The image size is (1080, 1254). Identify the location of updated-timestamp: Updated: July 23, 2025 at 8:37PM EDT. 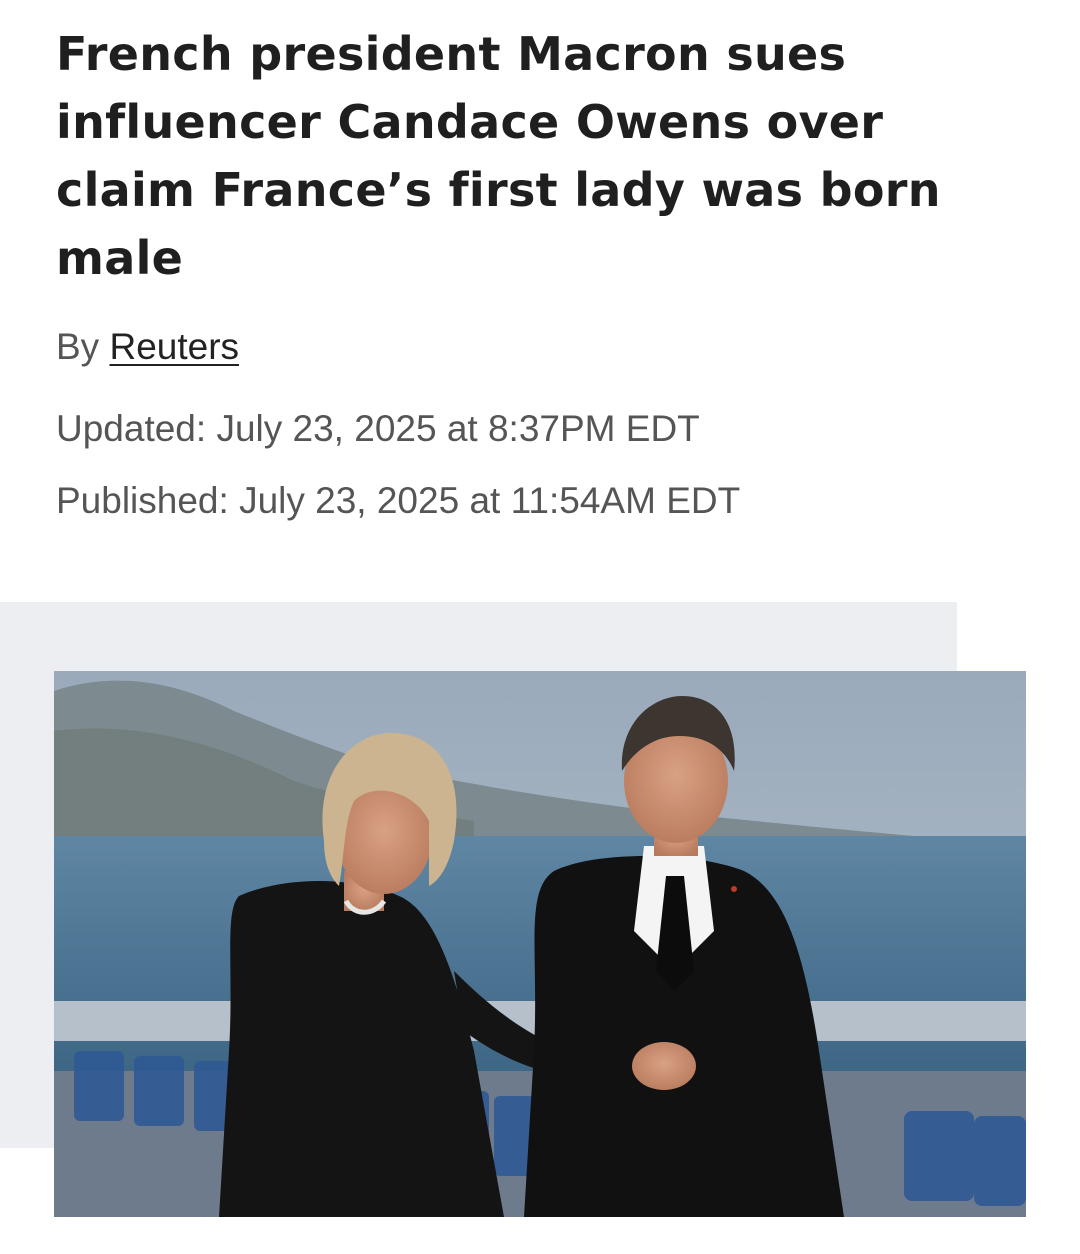
(378, 428).